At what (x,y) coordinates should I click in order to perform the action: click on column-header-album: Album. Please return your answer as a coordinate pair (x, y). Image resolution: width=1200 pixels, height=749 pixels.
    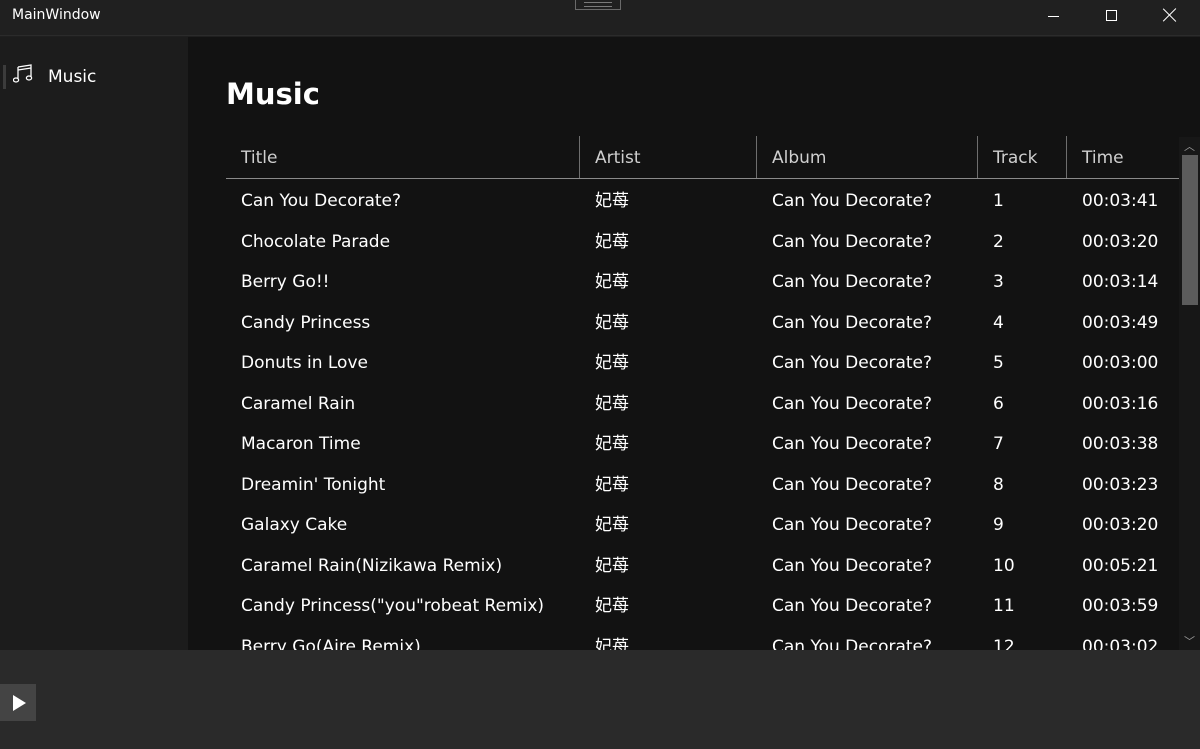
    Looking at the image, I should click on (866, 157).